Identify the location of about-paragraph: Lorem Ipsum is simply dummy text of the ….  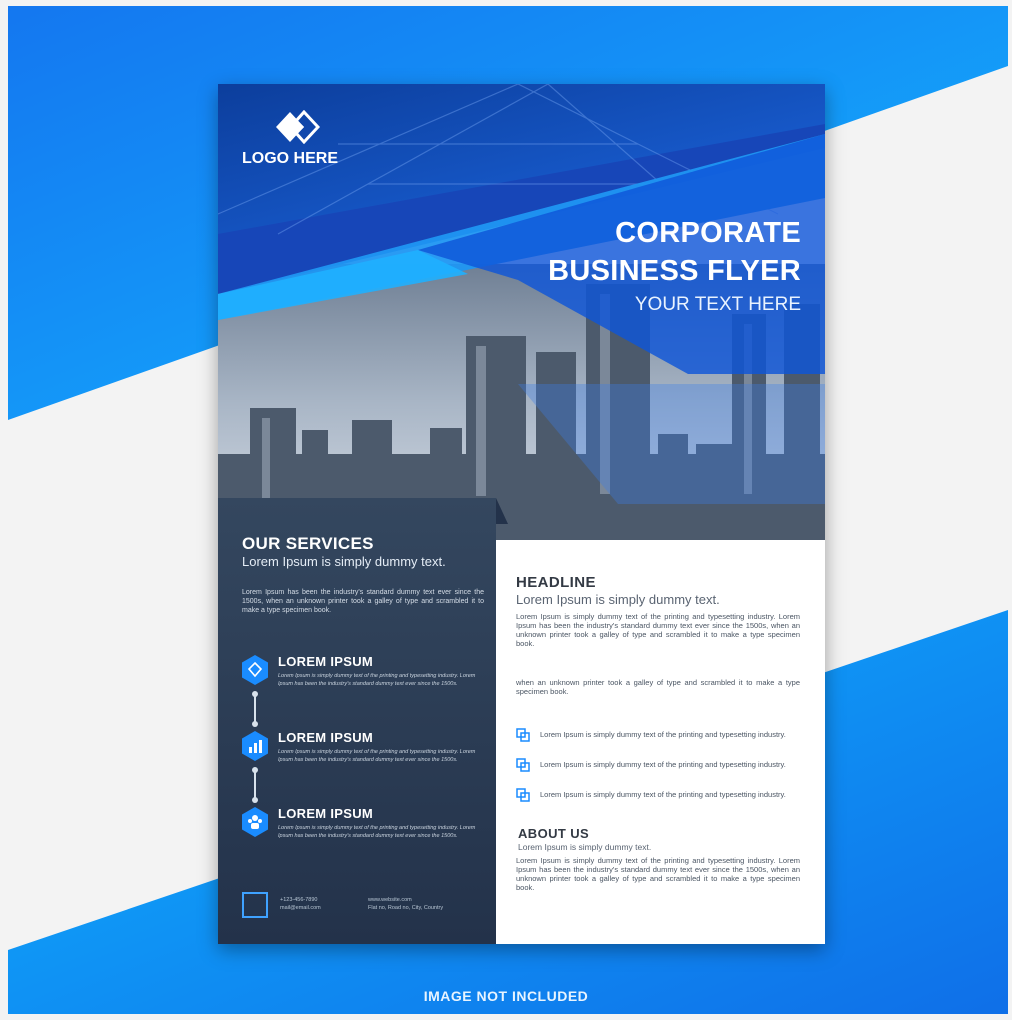
(658, 874).